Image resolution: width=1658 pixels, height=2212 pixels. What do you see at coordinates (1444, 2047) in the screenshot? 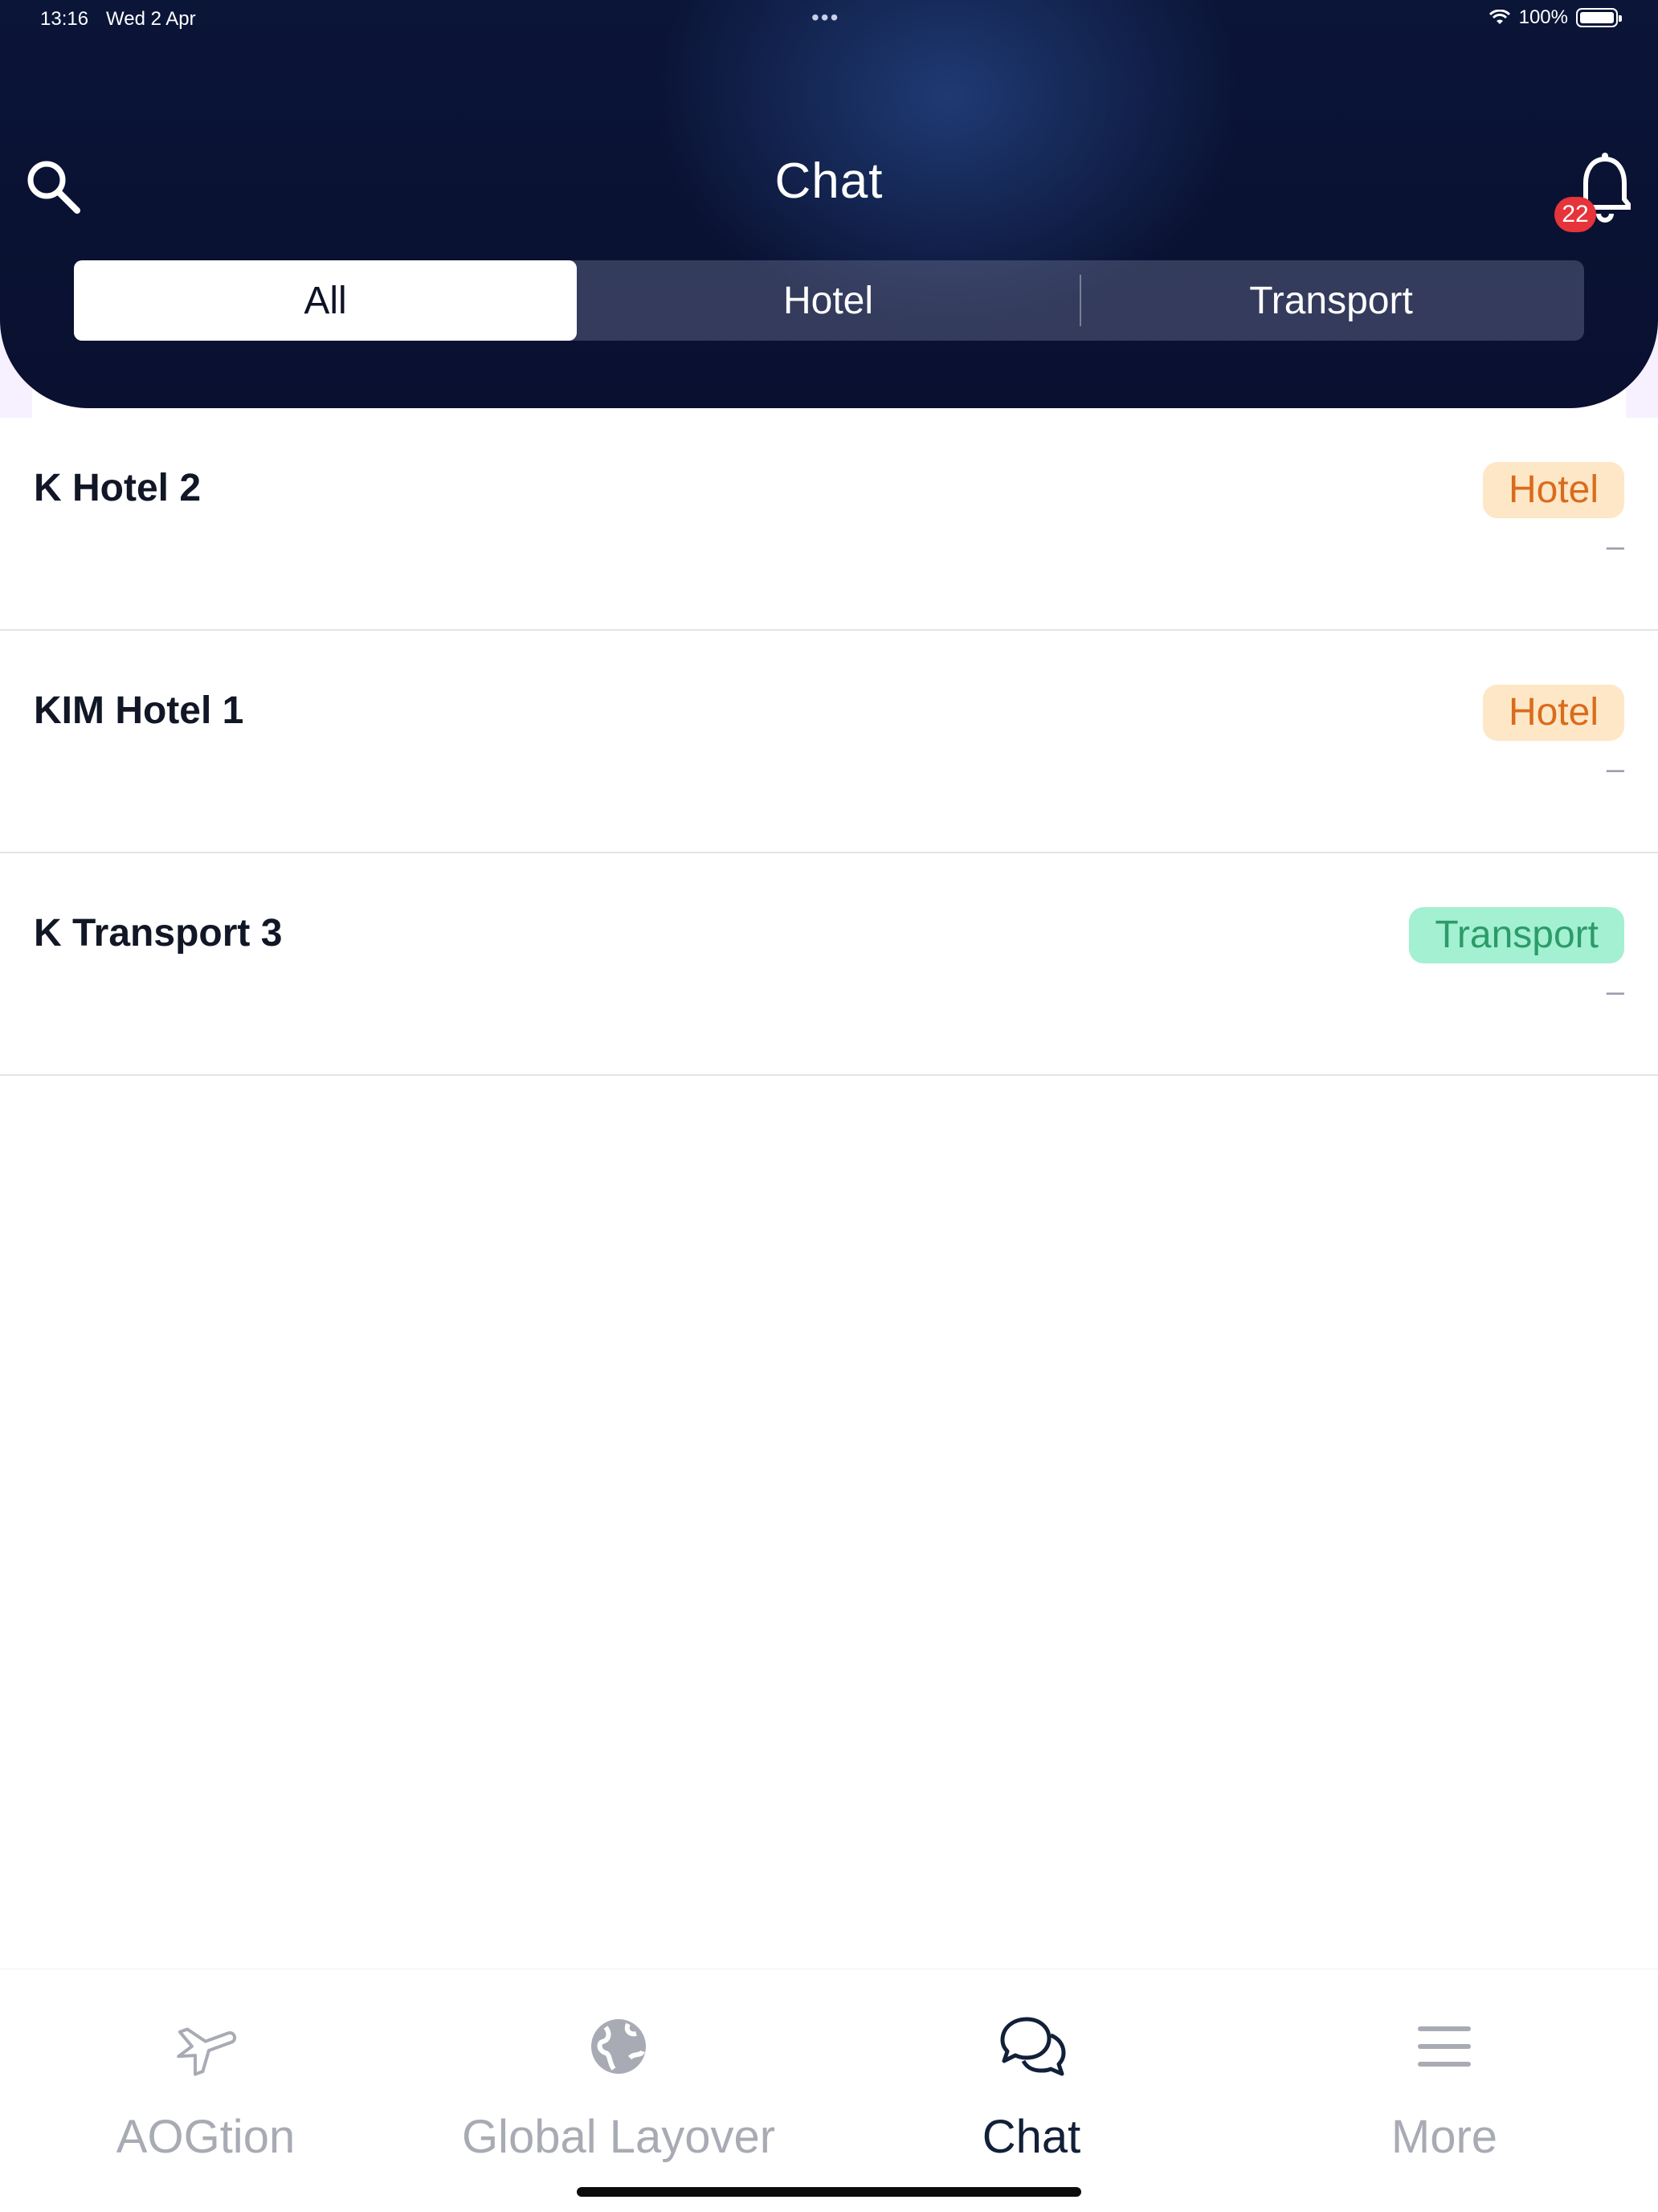
I see `menu-icon` at bounding box center [1444, 2047].